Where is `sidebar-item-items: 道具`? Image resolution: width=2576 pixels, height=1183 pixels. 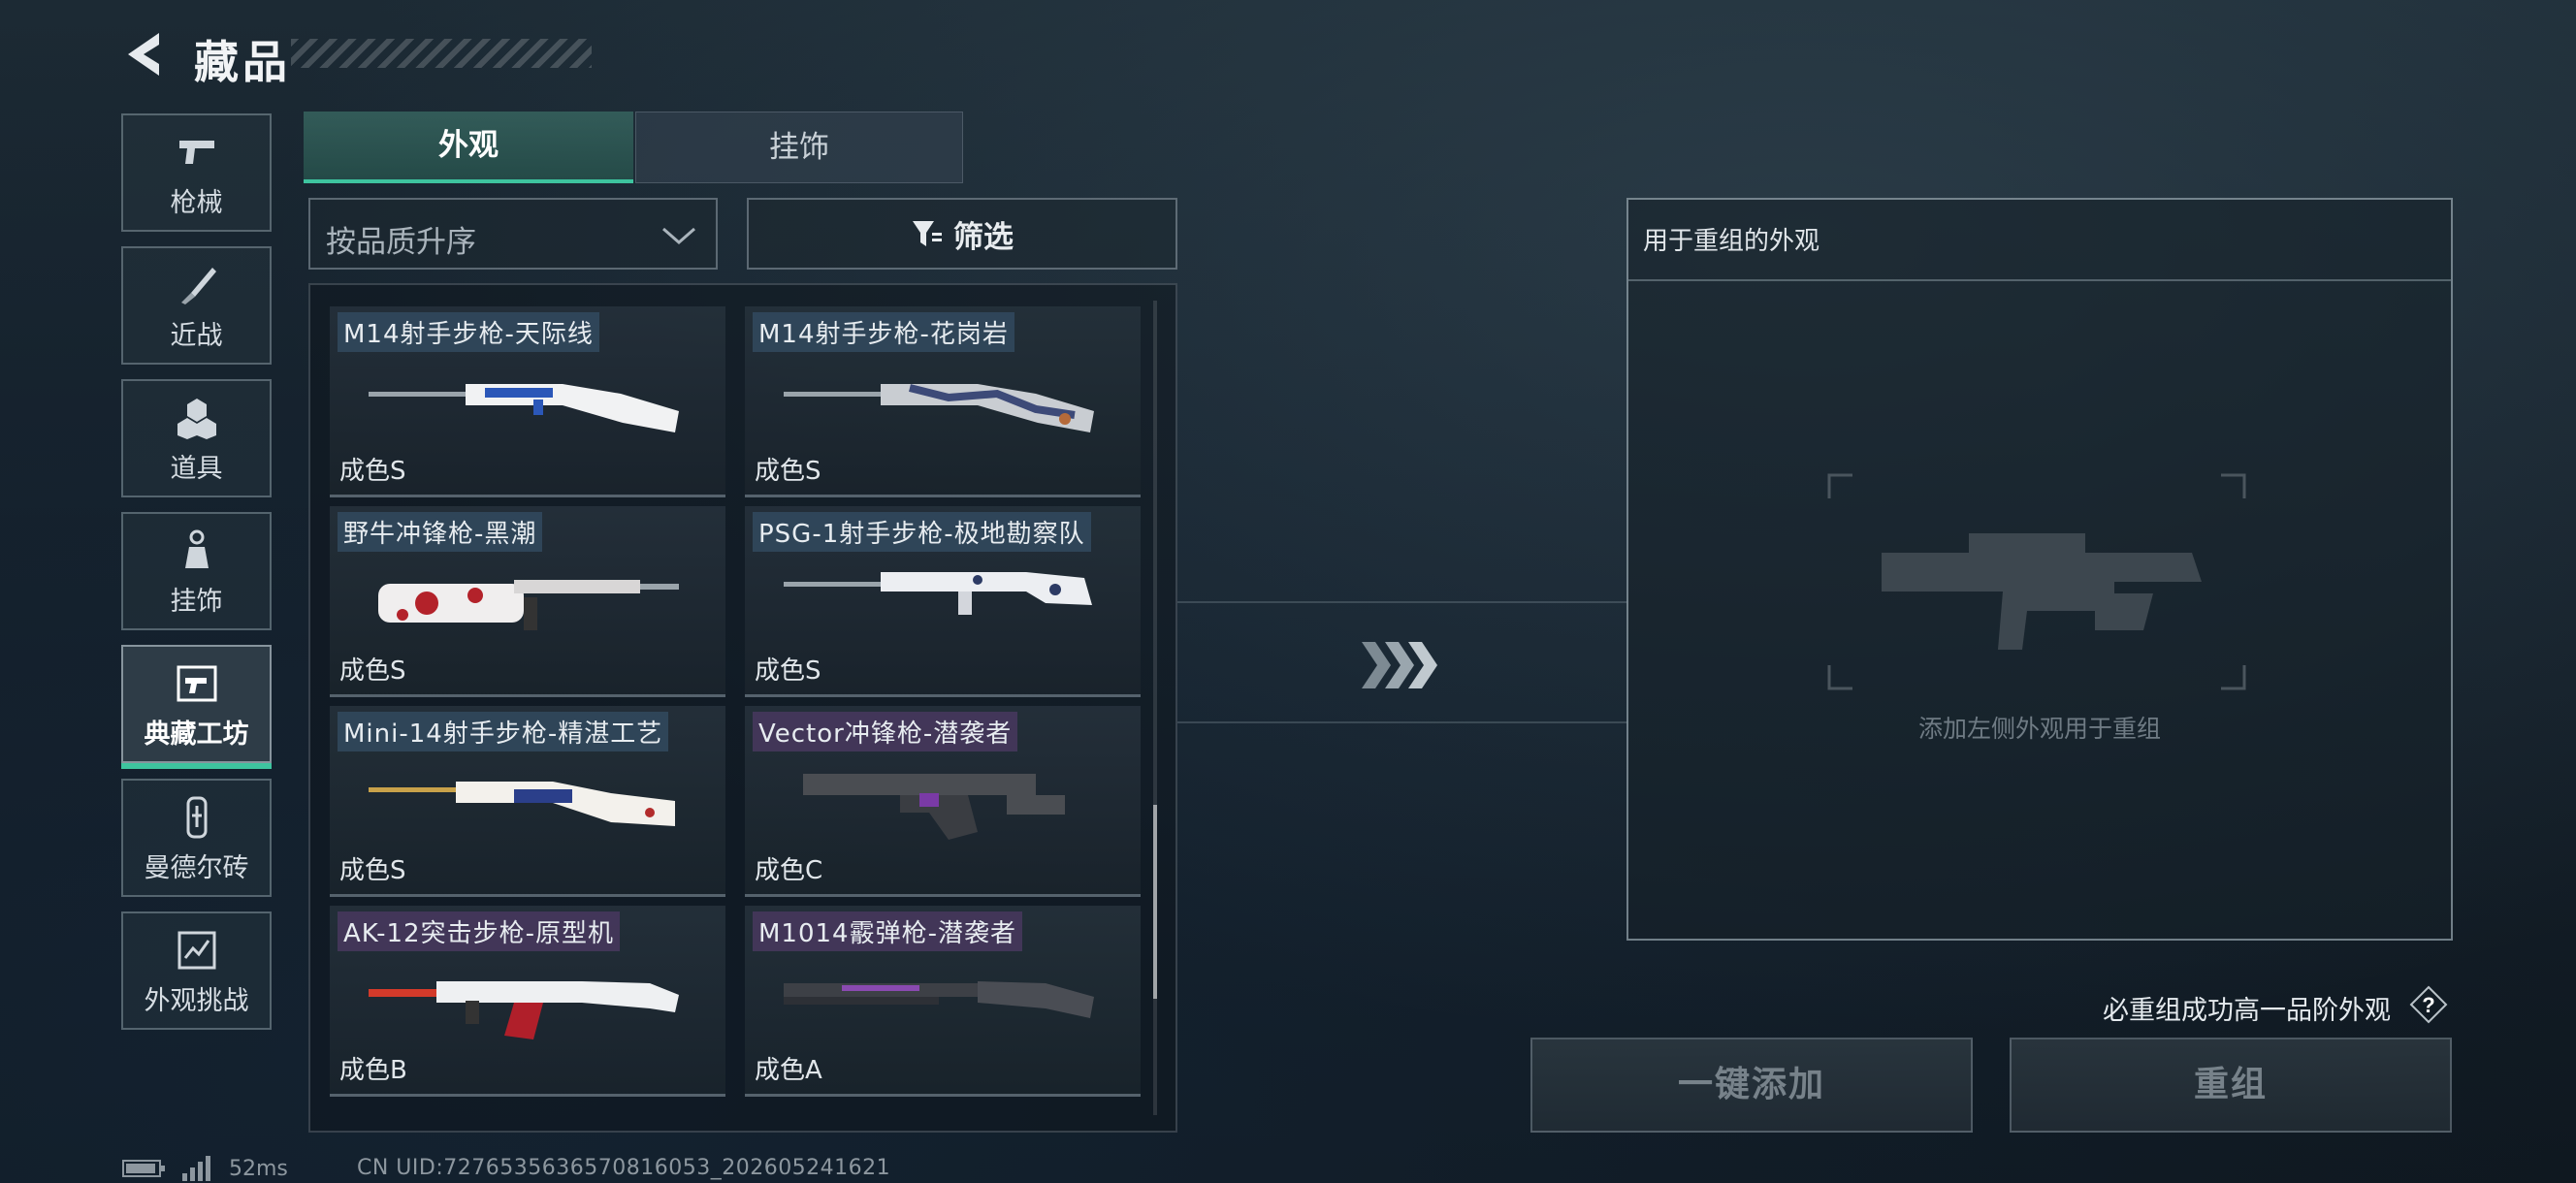 sidebar-item-items: 道具 is located at coordinates (196, 438).